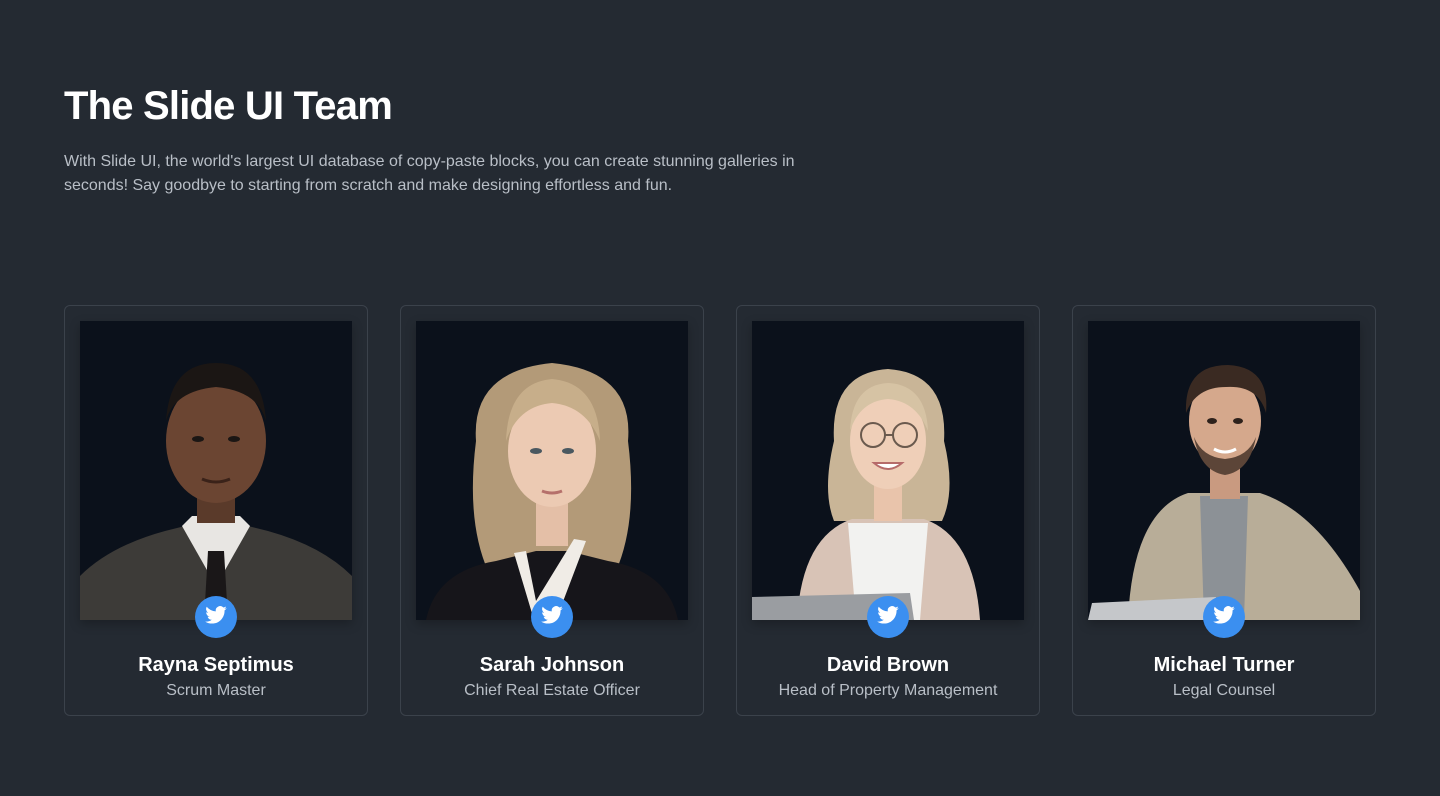 The height and width of the screenshot is (796, 1440). What do you see at coordinates (216, 690) in the screenshot?
I see `member-role: Scrum Master` at bounding box center [216, 690].